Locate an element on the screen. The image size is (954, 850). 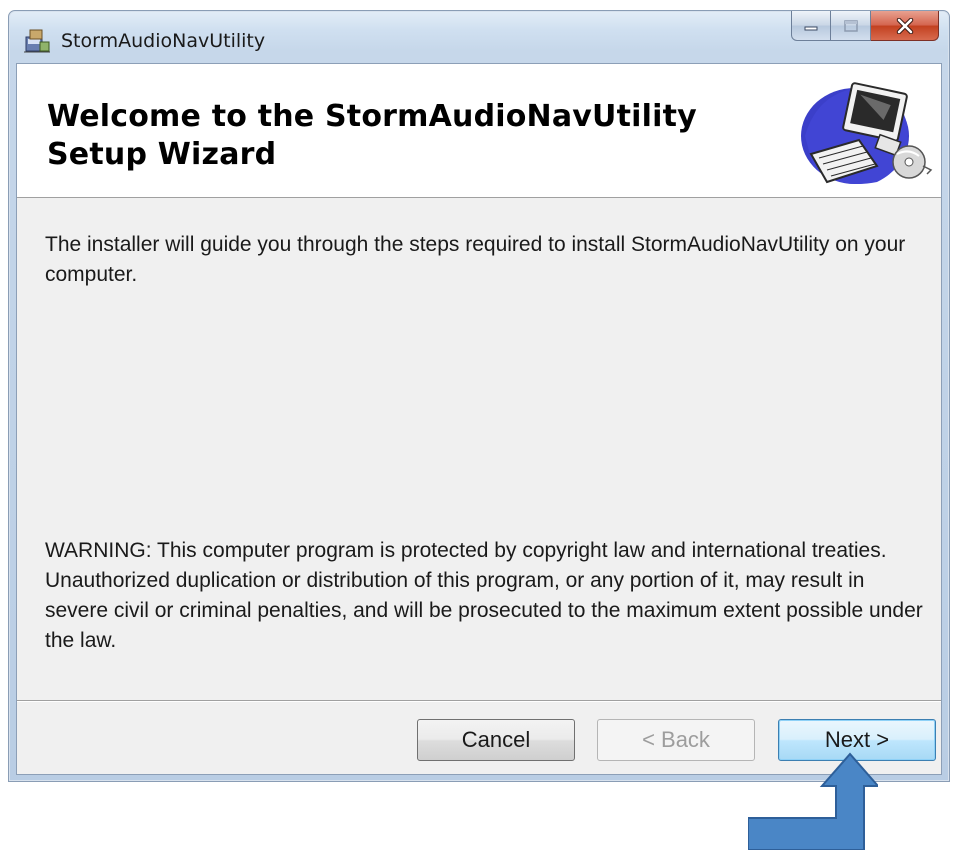
cancel-button: Cancel is located at coordinates (496, 740).